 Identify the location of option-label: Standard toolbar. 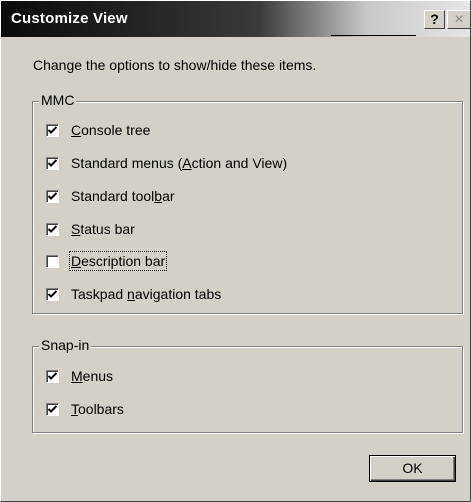
(123, 196).